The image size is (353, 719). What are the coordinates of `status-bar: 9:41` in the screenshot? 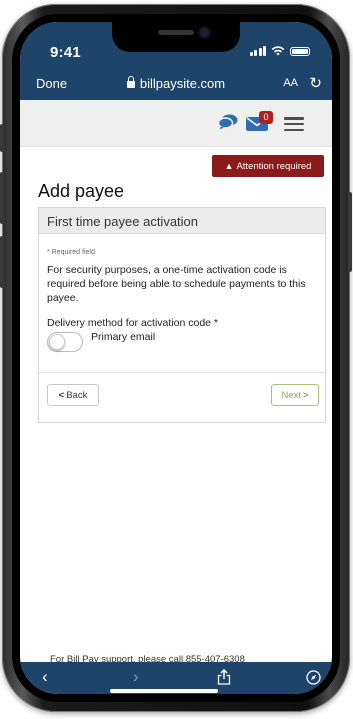 It's located at (176, 45).